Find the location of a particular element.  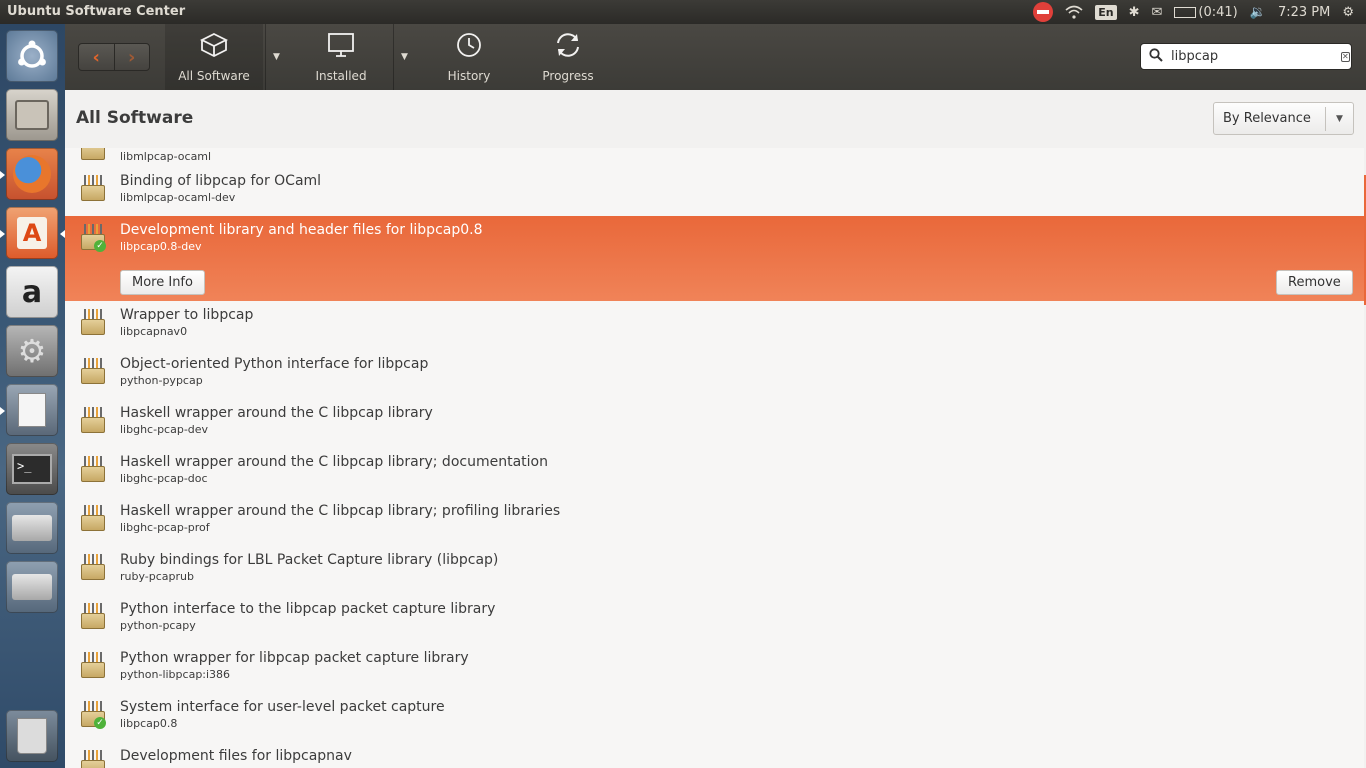

tab-history: History is located at coordinates (469, 57).